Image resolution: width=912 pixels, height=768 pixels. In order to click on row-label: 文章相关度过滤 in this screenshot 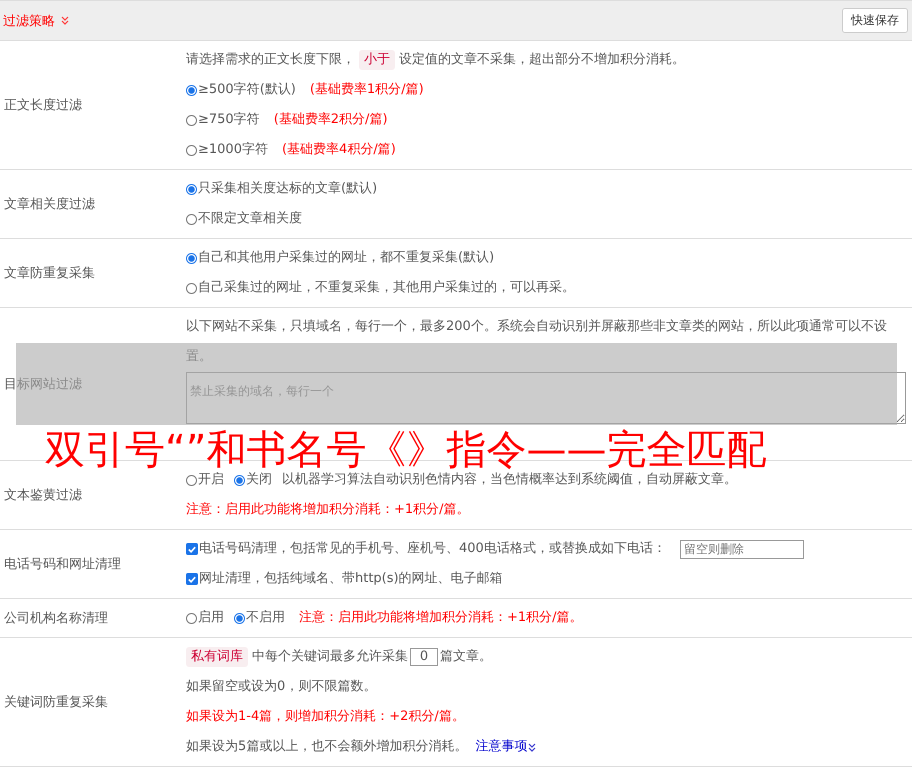, I will do `click(49, 204)`.